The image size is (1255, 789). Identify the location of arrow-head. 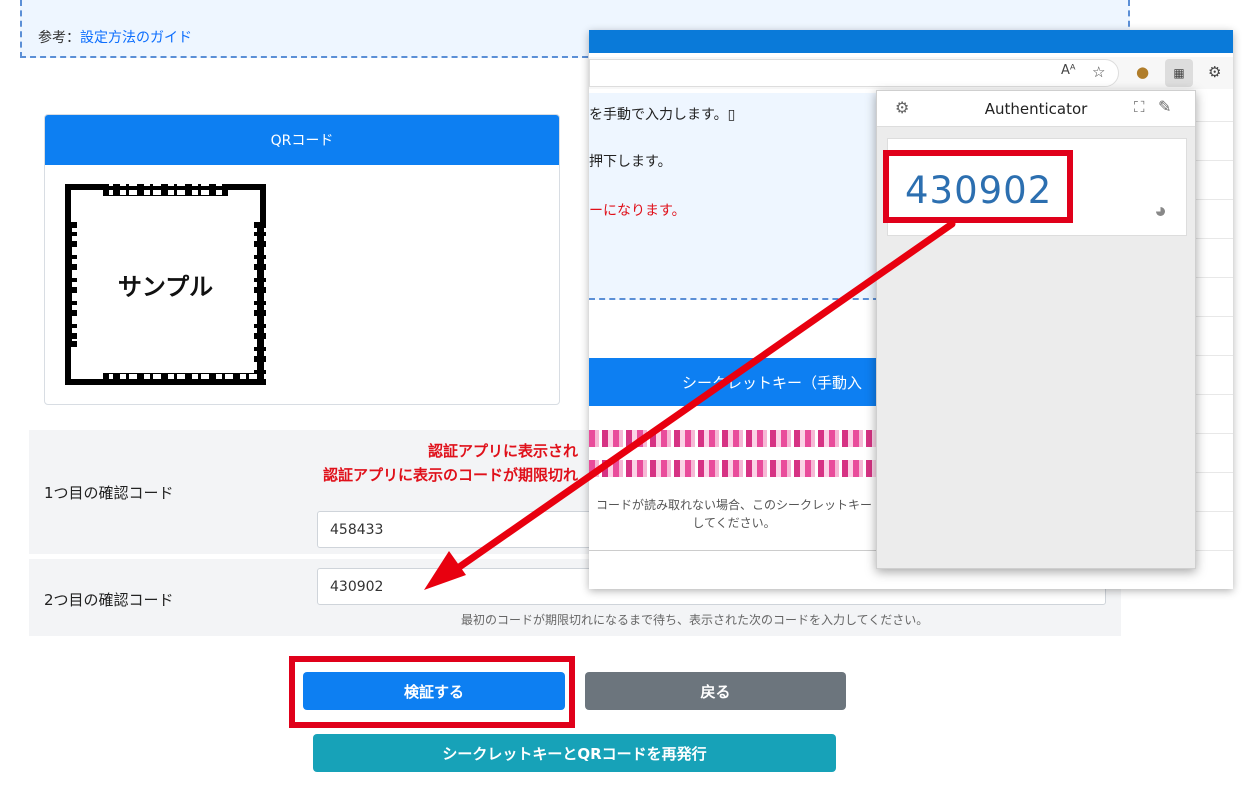
(445, 570).